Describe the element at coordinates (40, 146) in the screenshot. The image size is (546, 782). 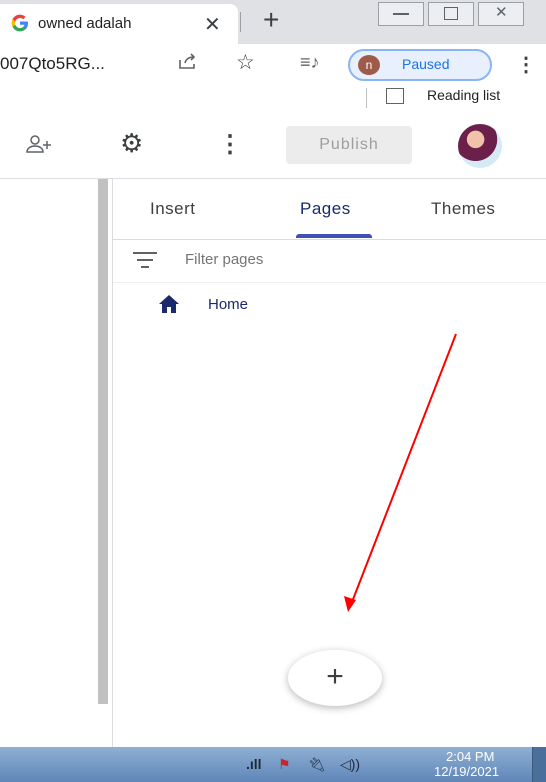
I see `share-with-others-icon` at that location.